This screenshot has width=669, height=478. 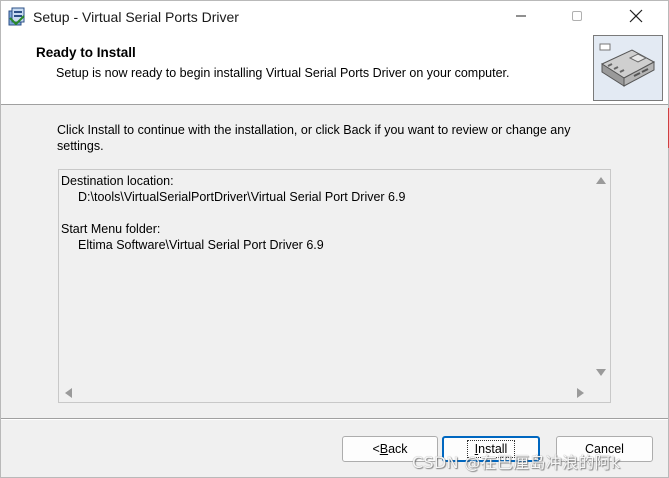 What do you see at coordinates (601, 180) in the screenshot?
I see `scroll-up-icon` at bounding box center [601, 180].